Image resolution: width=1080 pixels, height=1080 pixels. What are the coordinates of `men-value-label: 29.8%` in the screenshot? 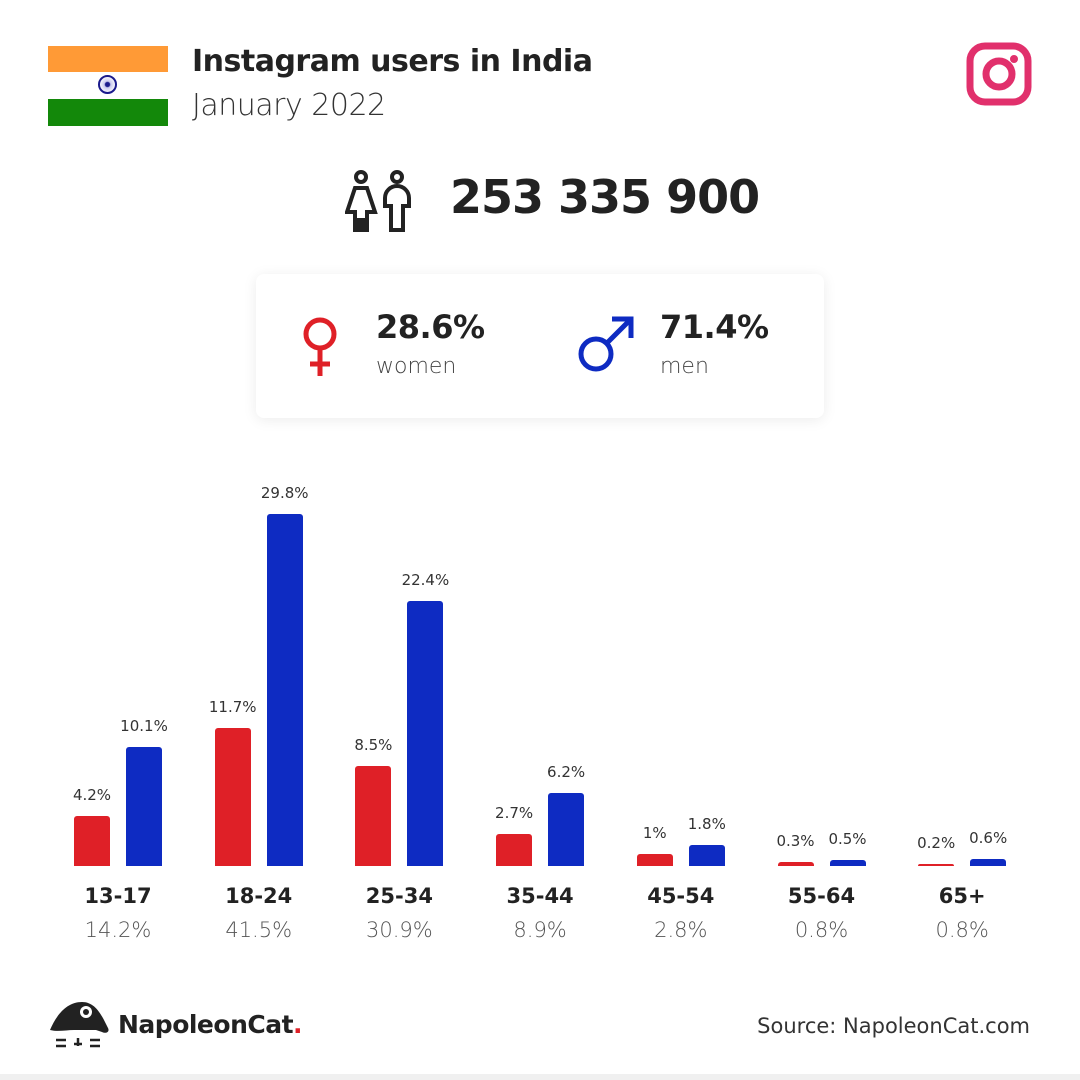 It's located at (284, 493).